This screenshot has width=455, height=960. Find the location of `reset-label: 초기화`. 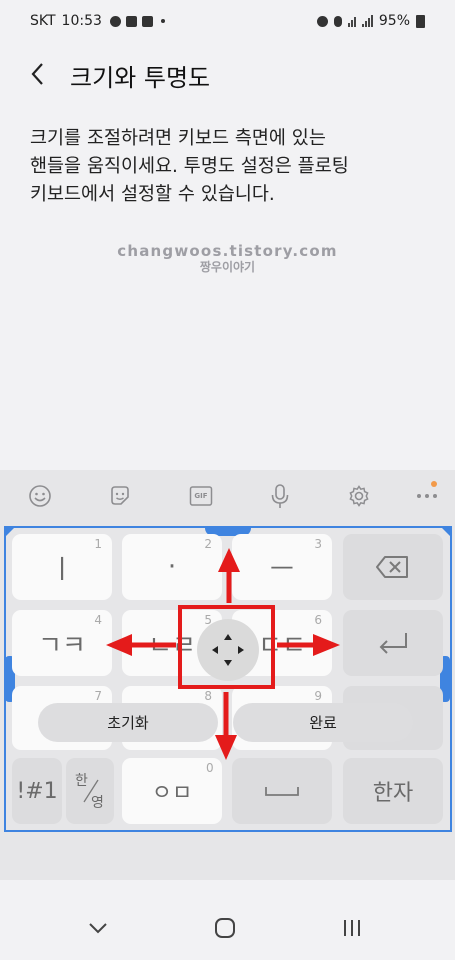

reset-label: 초기화 is located at coordinates (128, 723).